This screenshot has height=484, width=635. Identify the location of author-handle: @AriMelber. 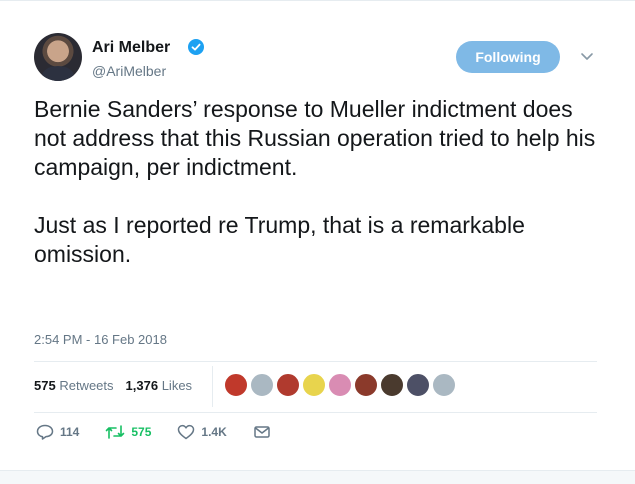
(129, 71).